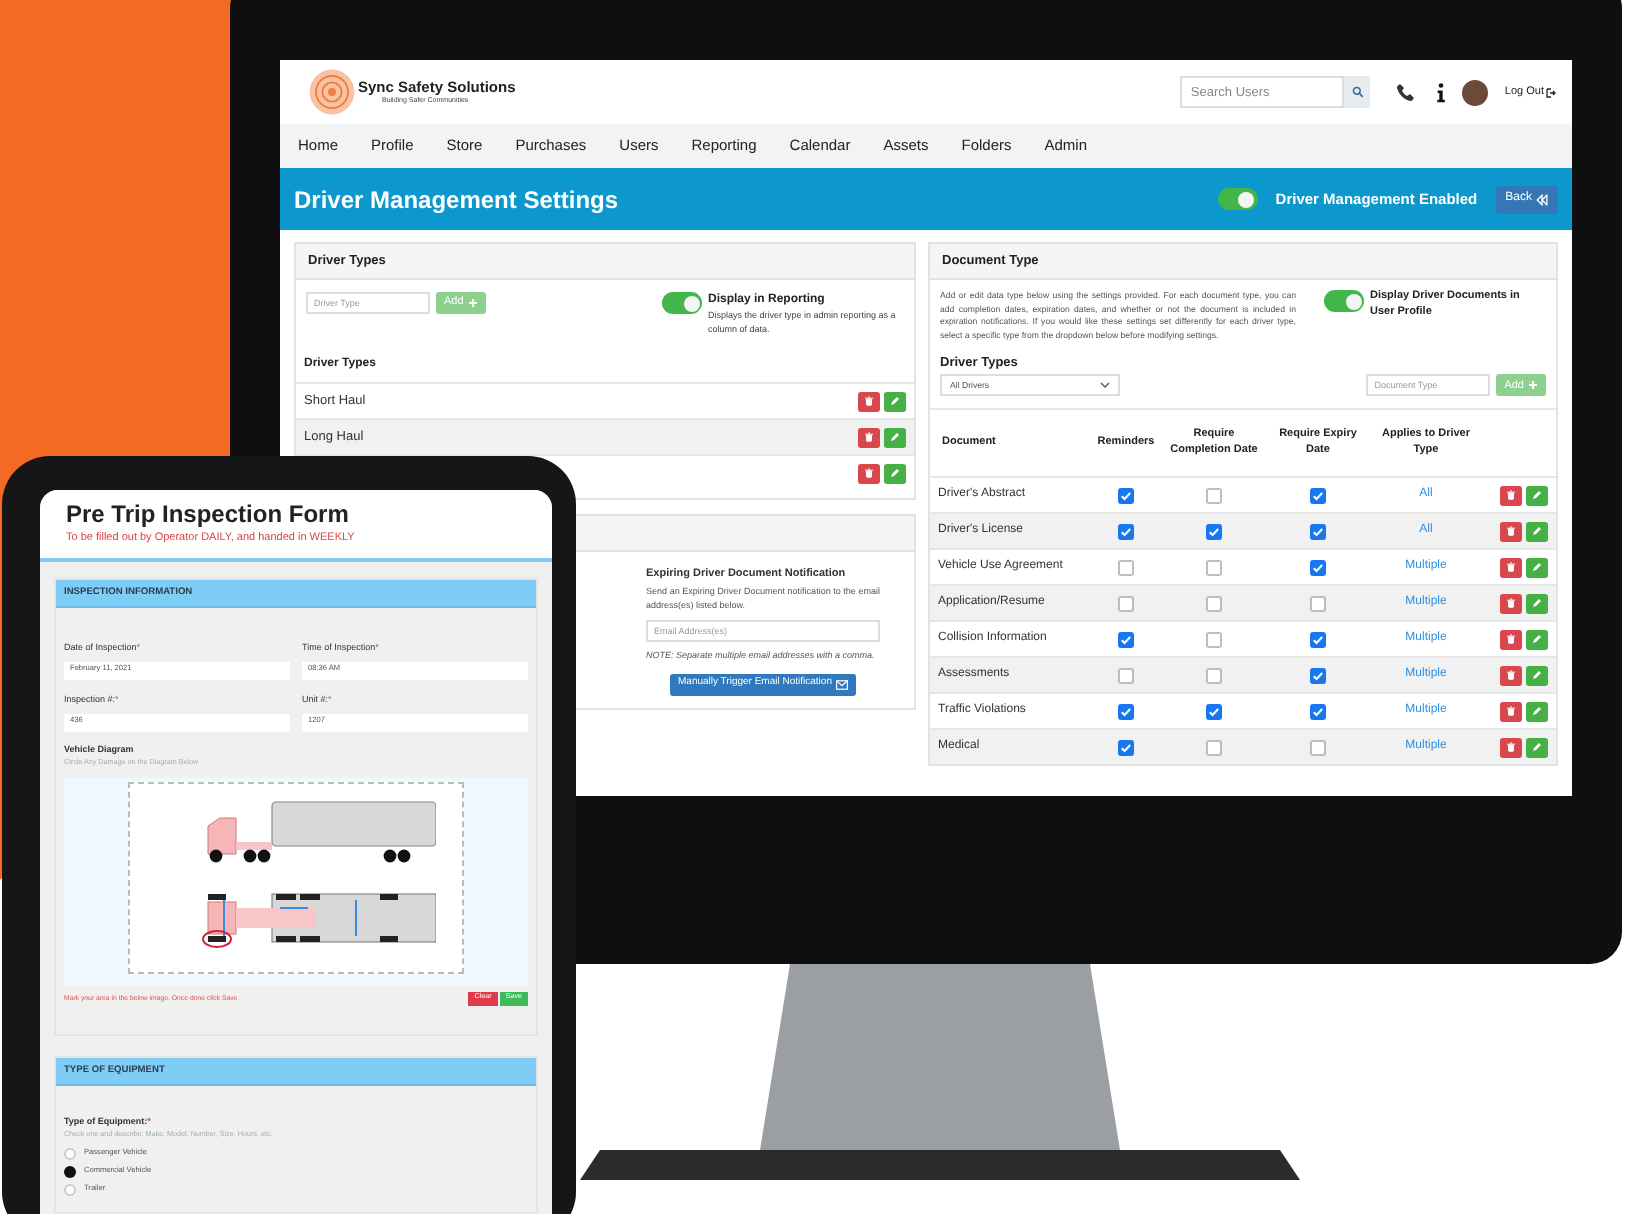  I want to click on rewind-icon, so click(1542, 199).